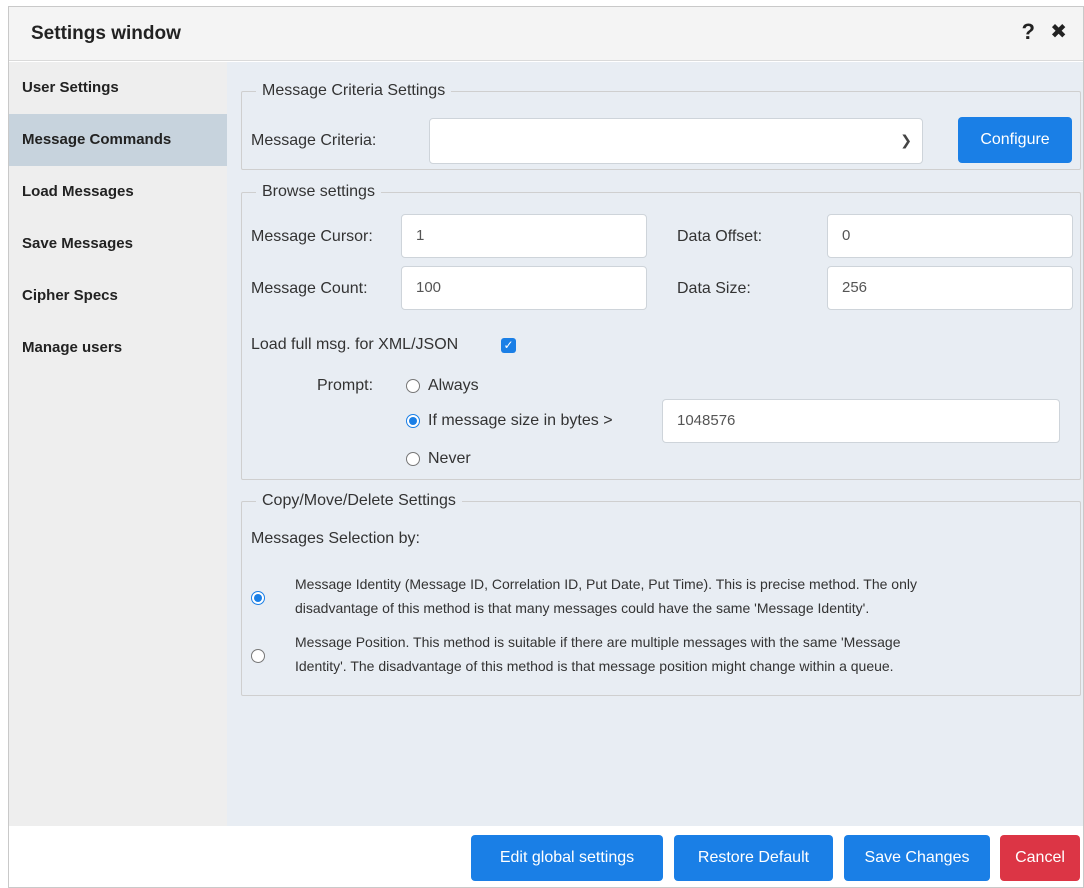 Image resolution: width=1084 pixels, height=888 pixels. I want to click on message-cursor-input: 1, so click(524, 236).